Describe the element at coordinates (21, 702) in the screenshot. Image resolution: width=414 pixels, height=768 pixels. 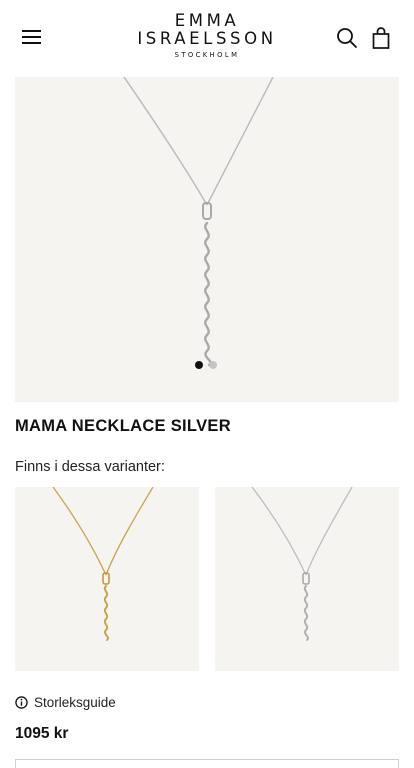
I see `info-icon` at that location.